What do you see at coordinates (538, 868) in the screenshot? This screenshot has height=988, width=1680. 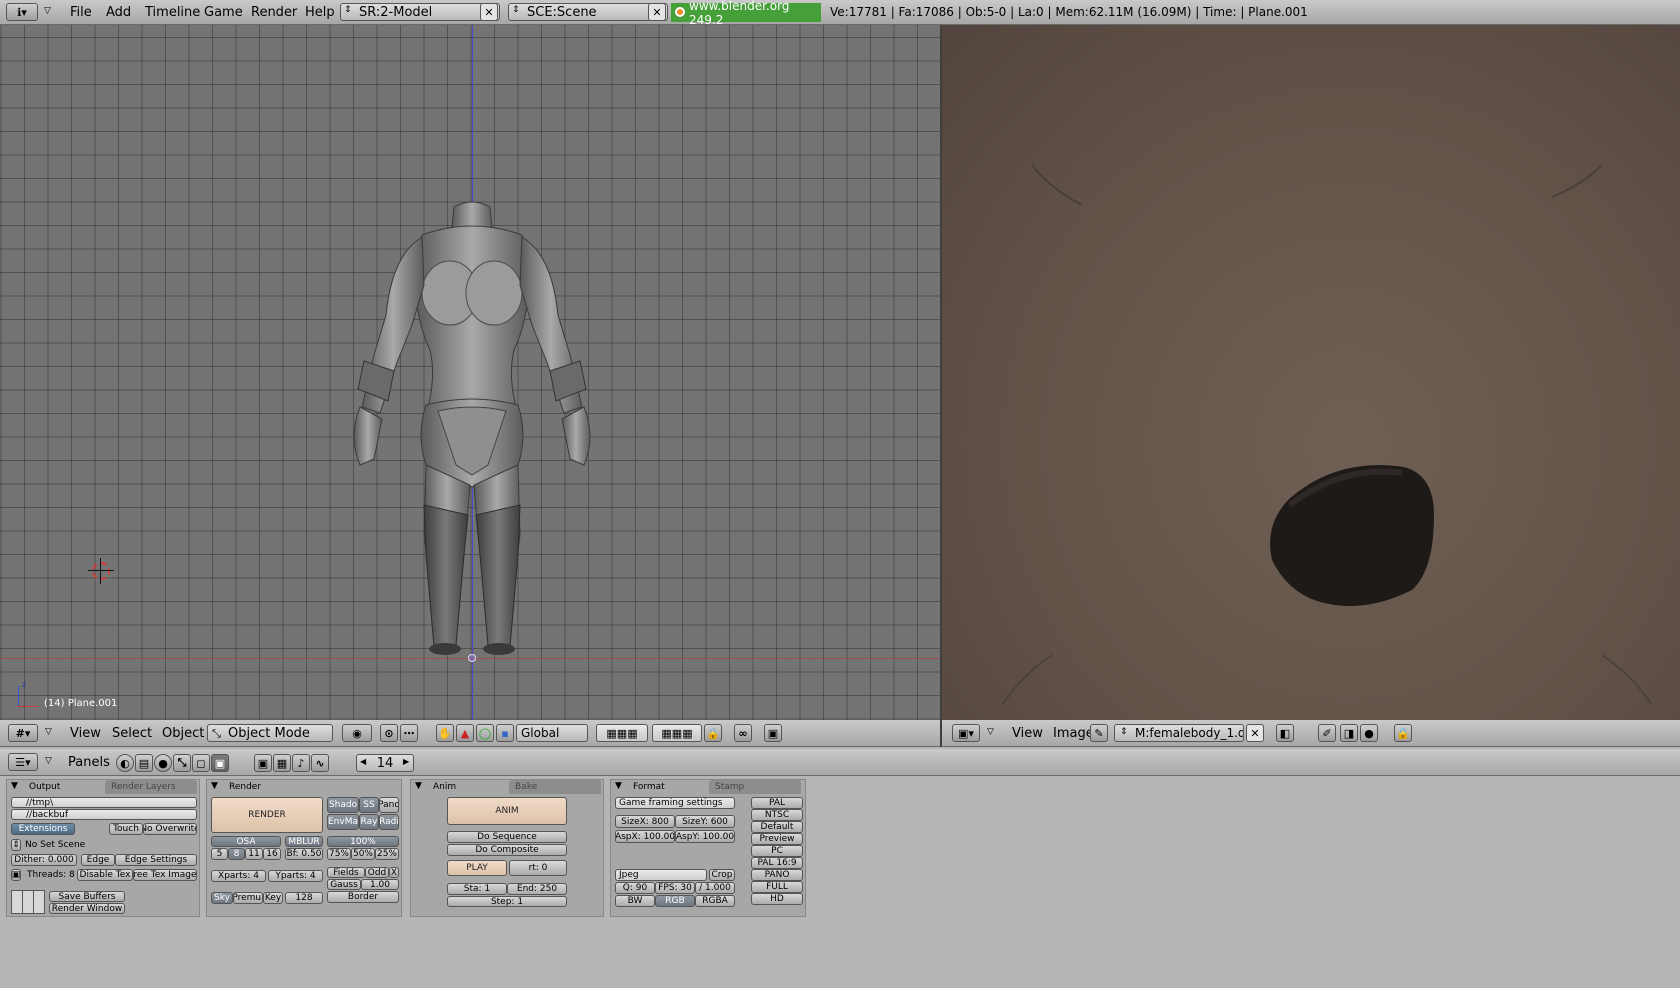 I see `rt-field: rt: 0` at bounding box center [538, 868].